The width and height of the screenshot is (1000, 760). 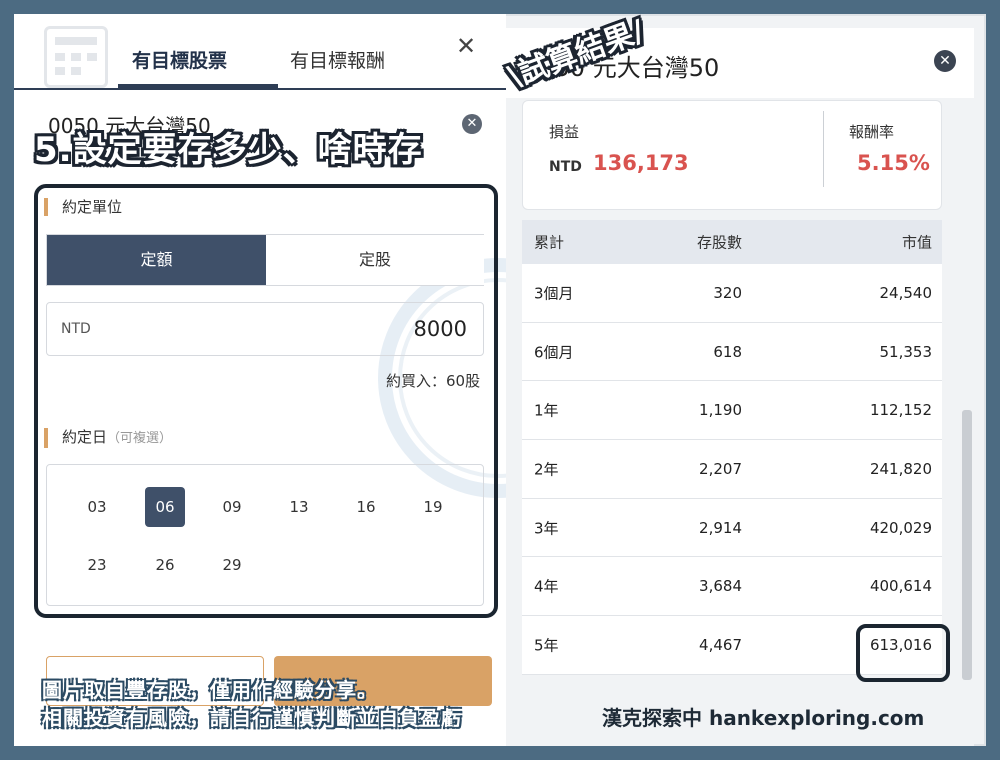 I want to click on table-row: 3個月 320 24,540, so click(x=732, y=293).